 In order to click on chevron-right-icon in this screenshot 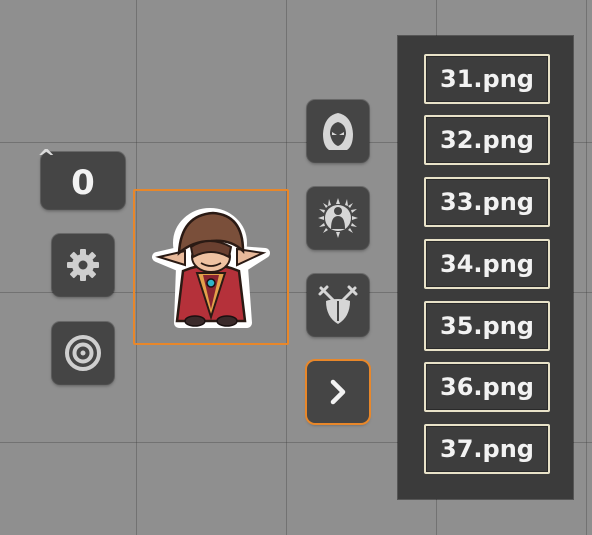, I will do `click(338, 392)`.